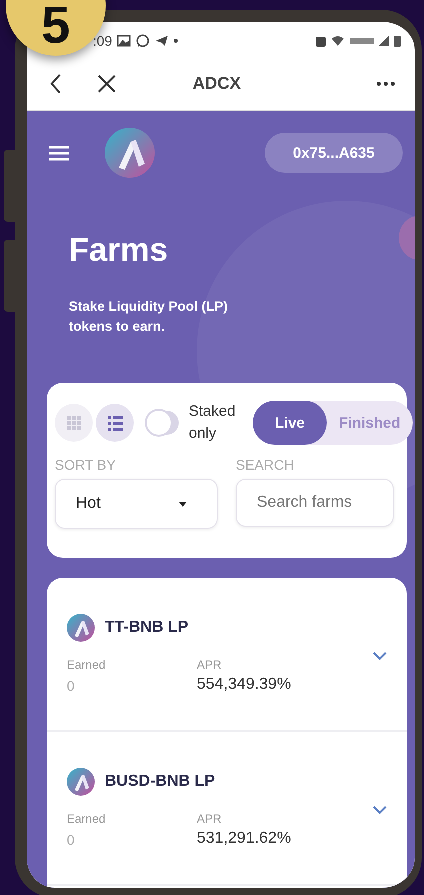 The height and width of the screenshot is (895, 424). Describe the element at coordinates (244, 839) in the screenshot. I see `stat-value: 531,291.62%` at that location.